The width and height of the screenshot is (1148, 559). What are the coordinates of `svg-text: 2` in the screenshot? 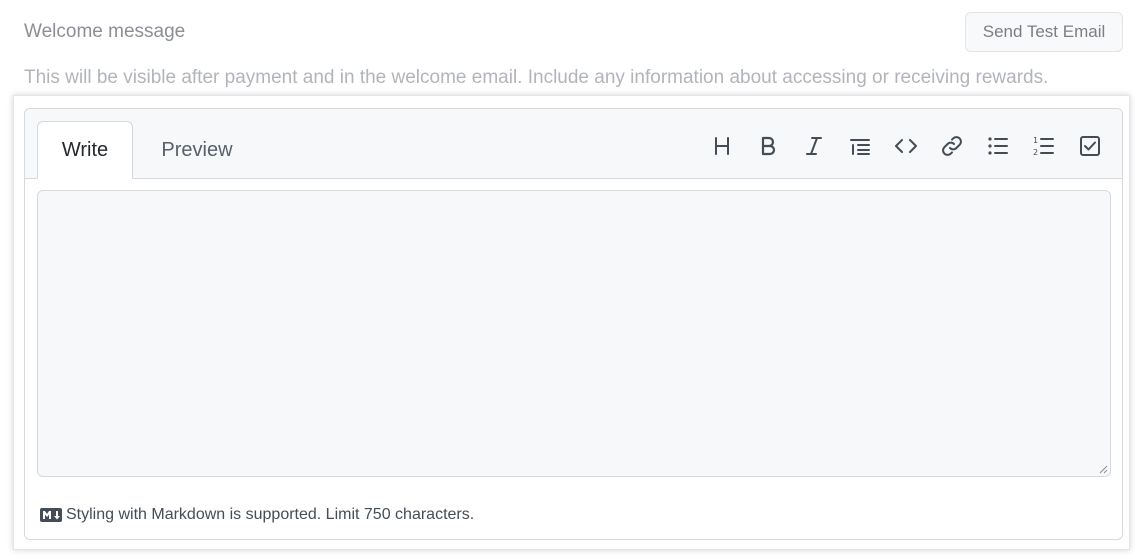 It's located at (1035, 152).